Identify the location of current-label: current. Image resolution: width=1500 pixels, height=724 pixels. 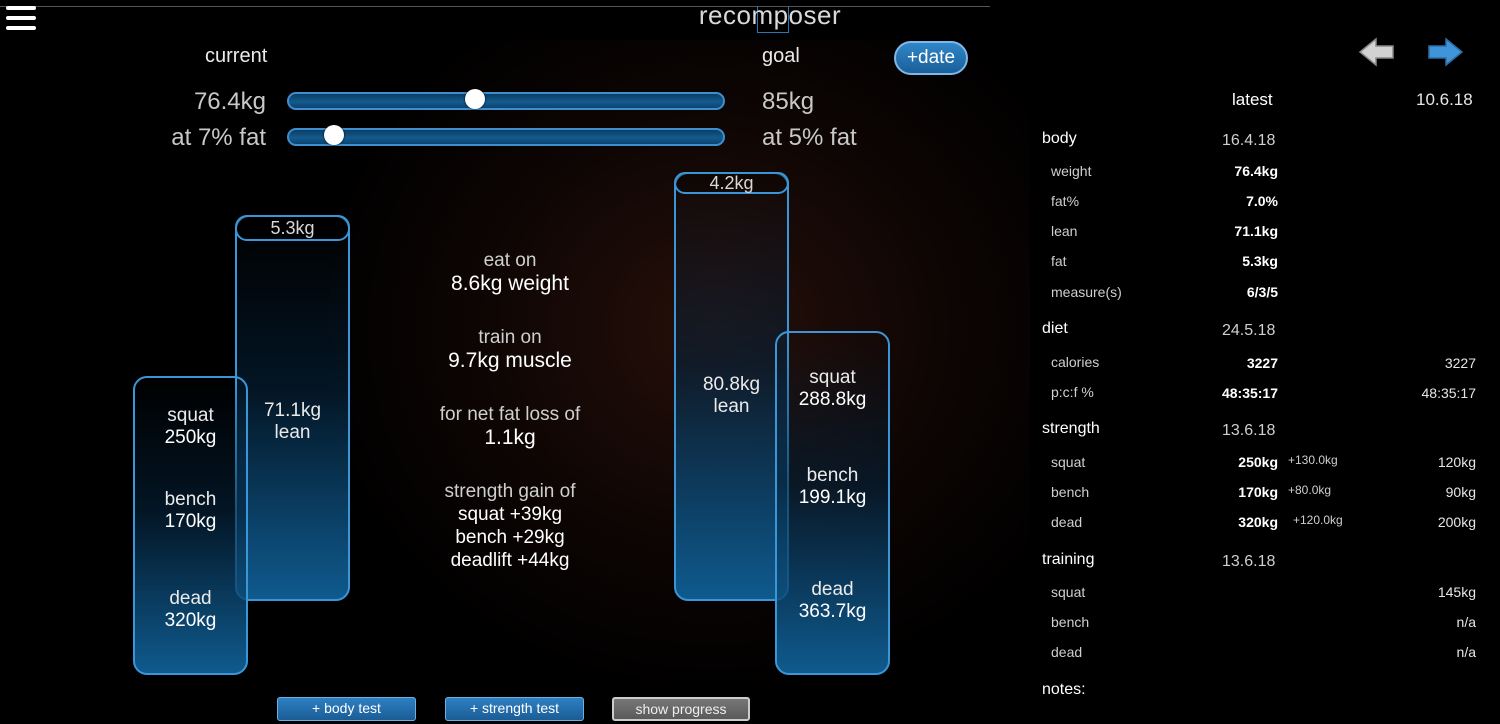
(236, 56).